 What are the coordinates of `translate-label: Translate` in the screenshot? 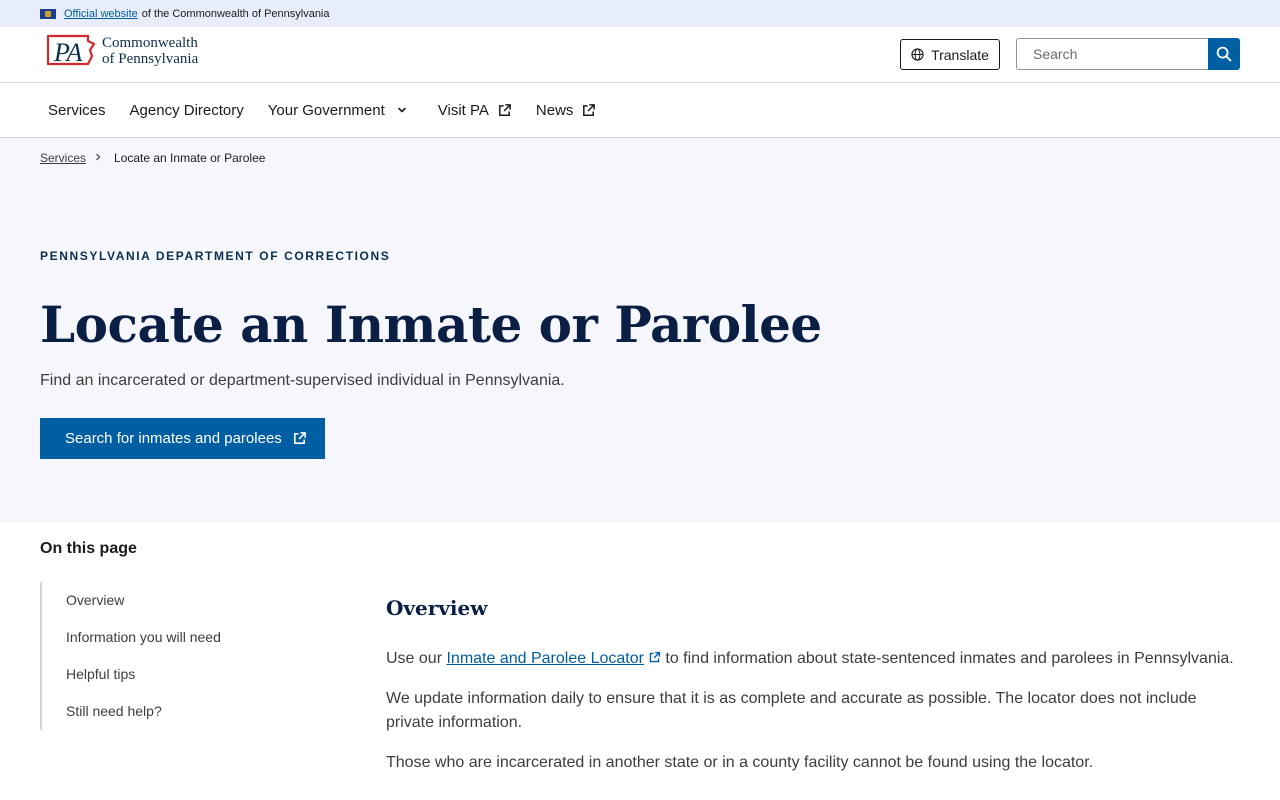 It's located at (960, 54).